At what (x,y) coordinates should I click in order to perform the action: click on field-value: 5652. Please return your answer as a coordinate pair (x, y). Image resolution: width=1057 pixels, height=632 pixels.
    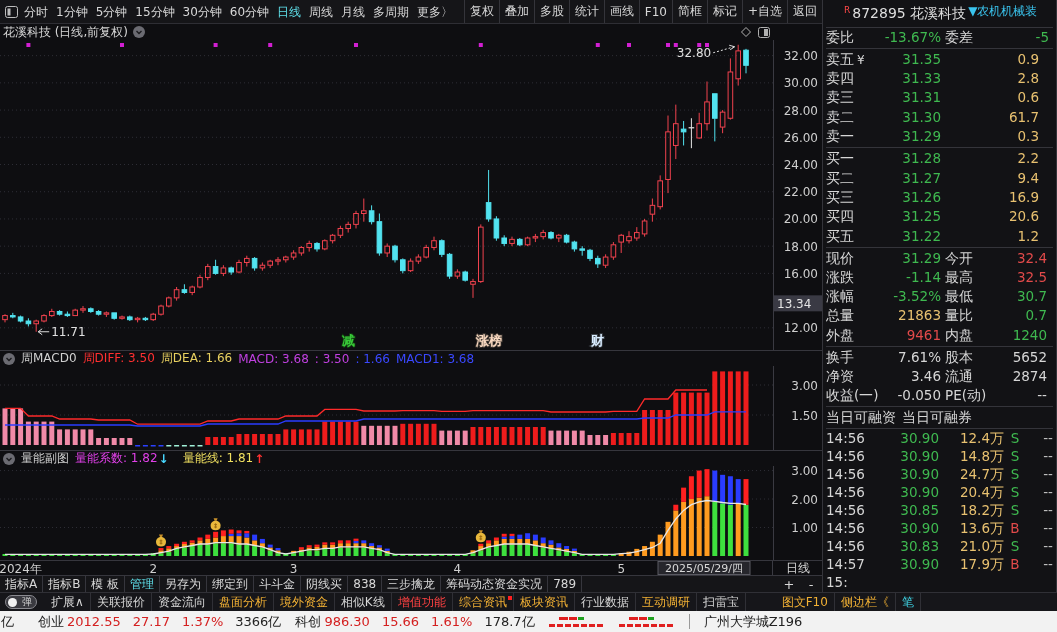
    Looking at the image, I should click on (1029, 357).